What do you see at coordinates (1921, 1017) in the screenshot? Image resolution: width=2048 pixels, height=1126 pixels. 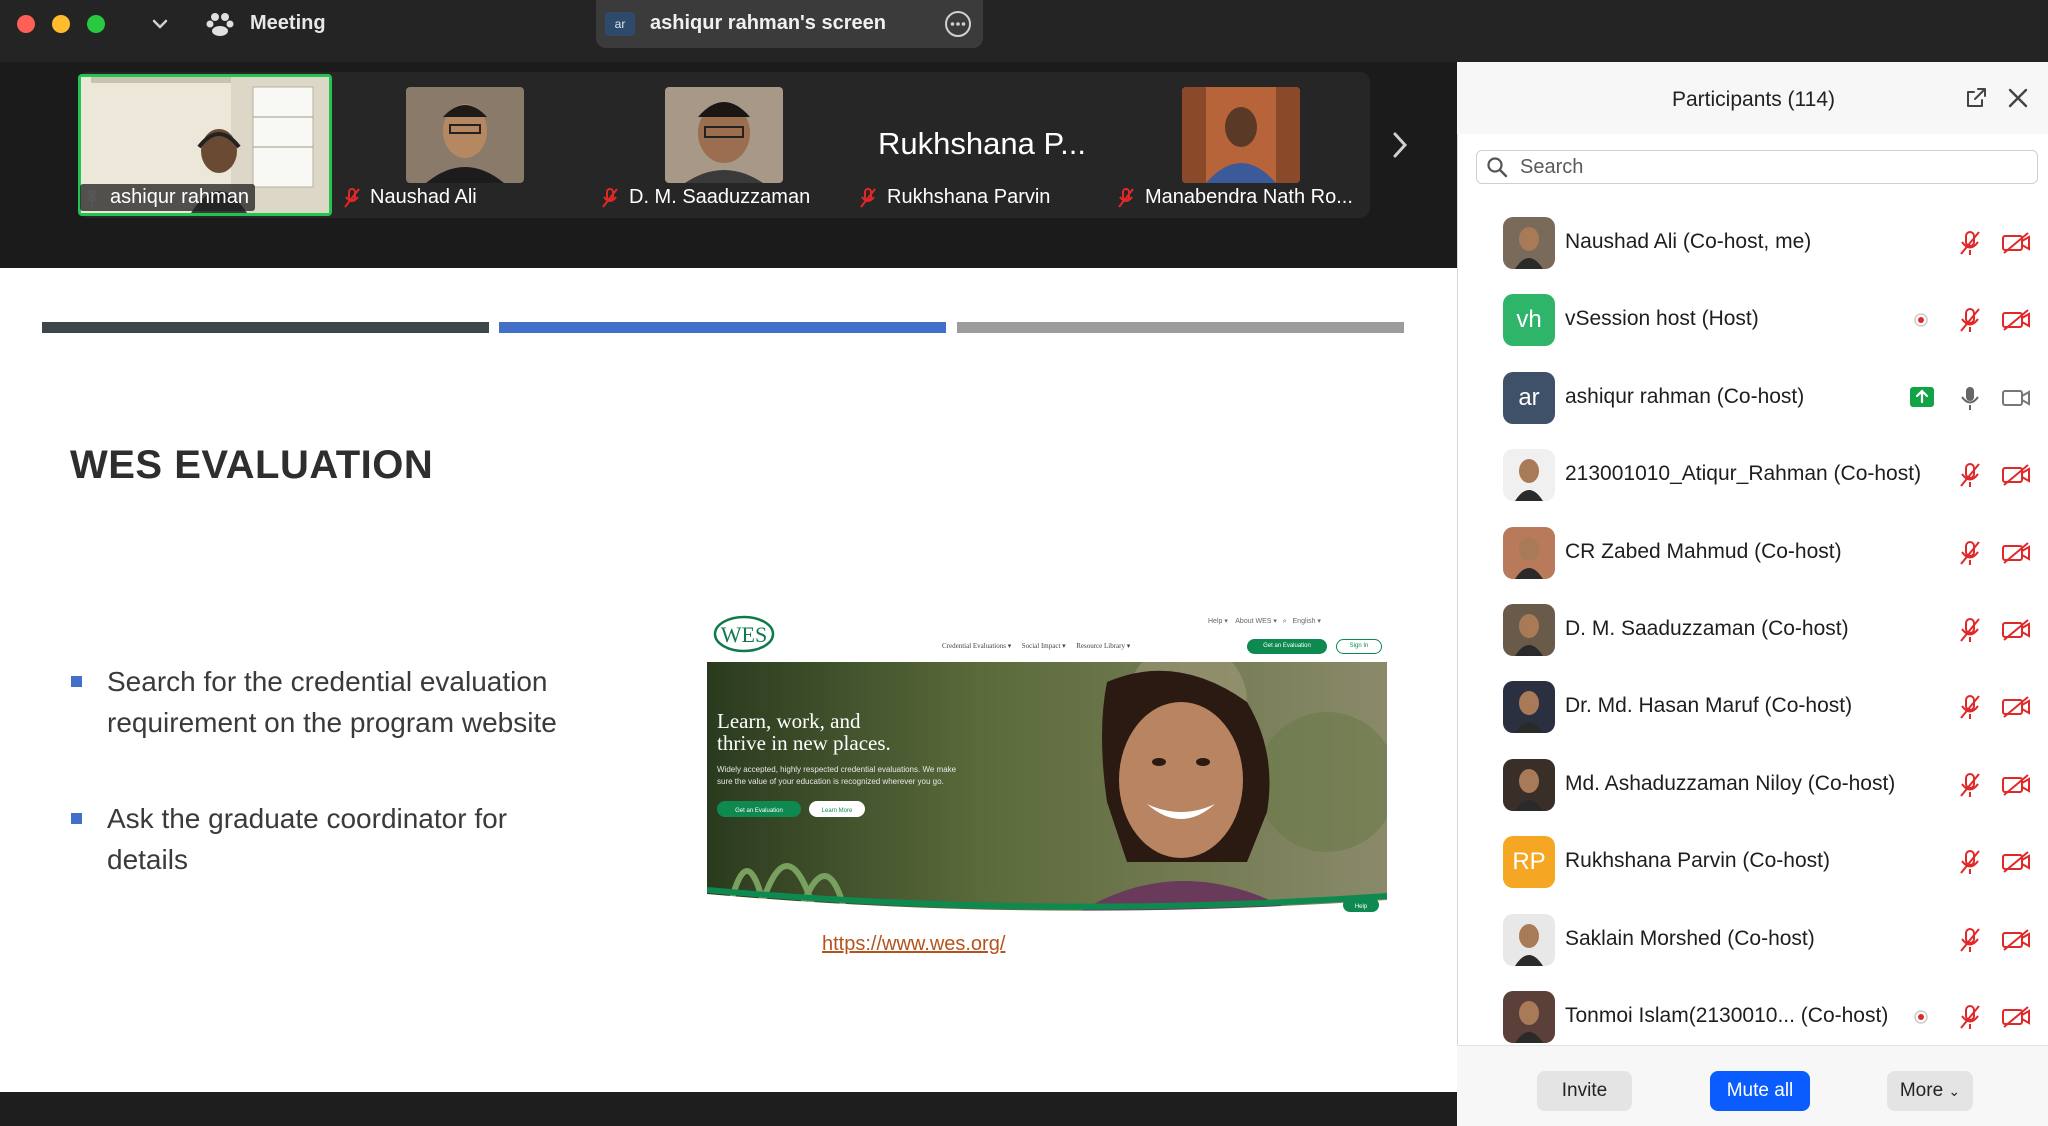 I see `recording-icon` at bounding box center [1921, 1017].